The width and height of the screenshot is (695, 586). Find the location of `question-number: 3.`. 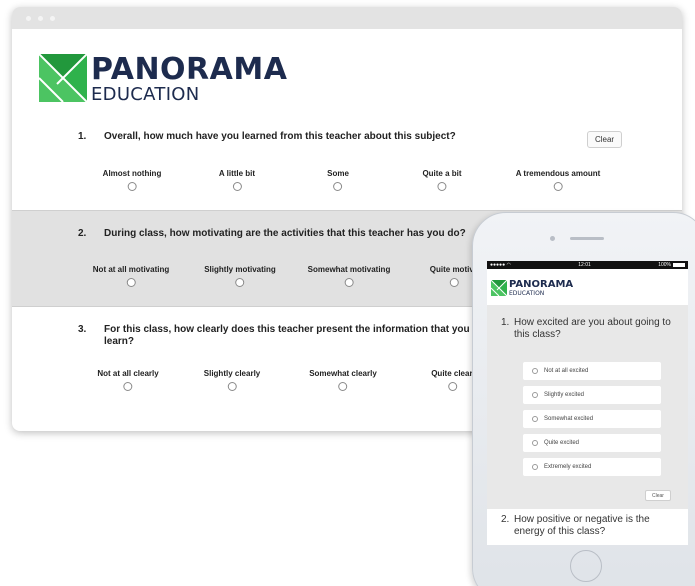

question-number: 3. is located at coordinates (82, 329).